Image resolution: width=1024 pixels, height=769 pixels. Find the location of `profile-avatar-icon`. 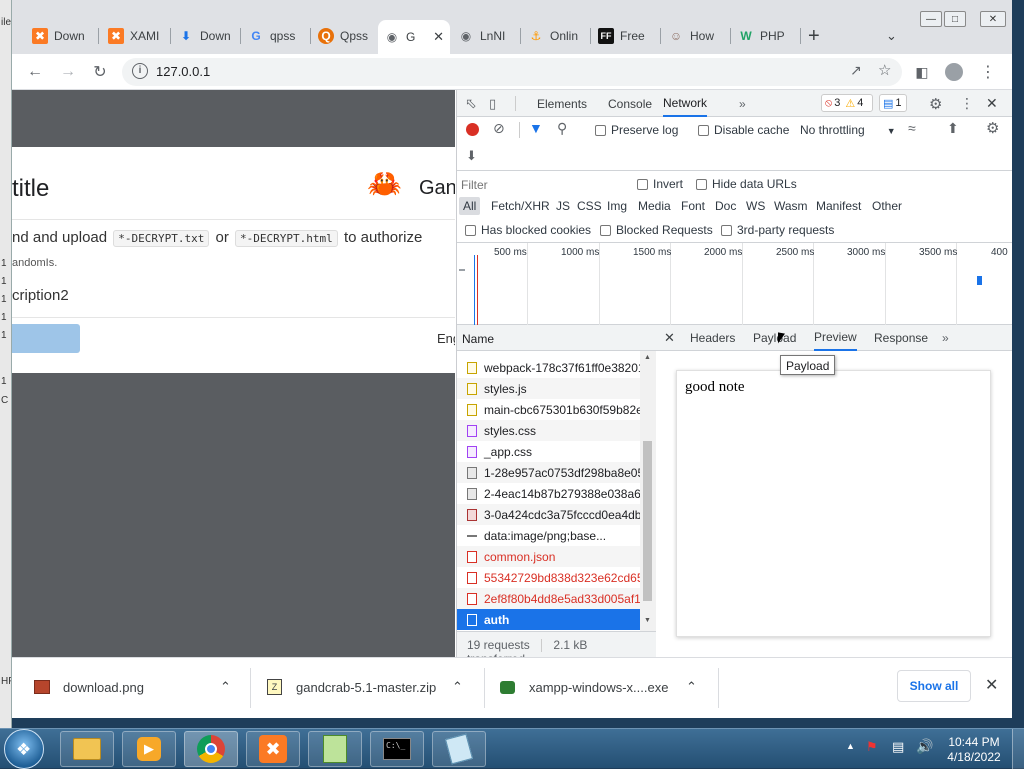

profile-avatar-icon is located at coordinates (954, 72).